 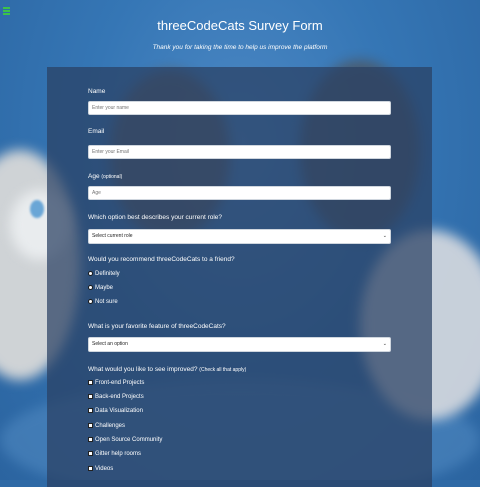 I want to click on radio-definitely: Definitely, so click(x=104, y=274).